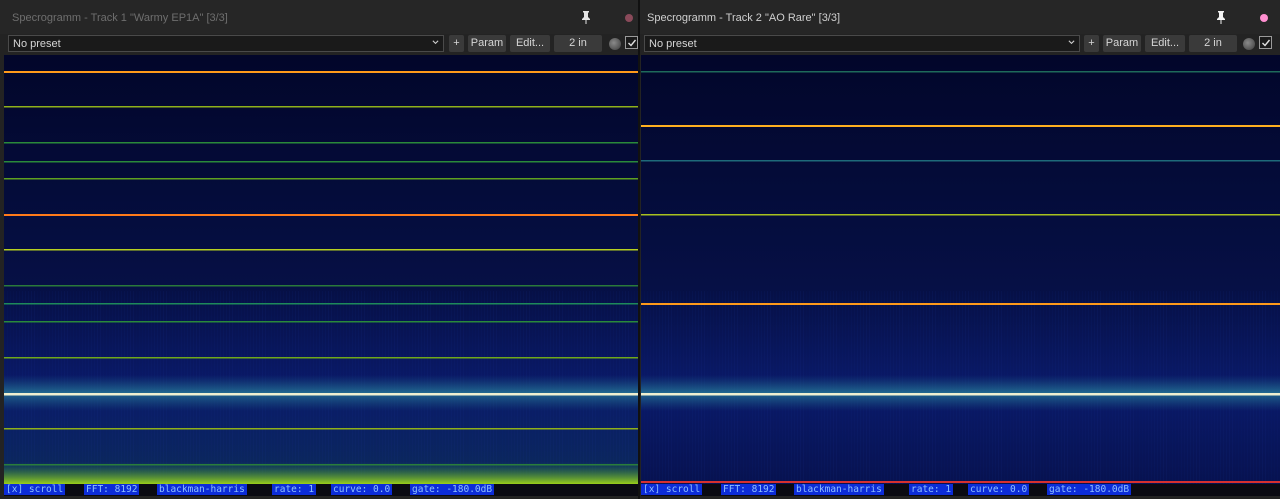 The width and height of the screenshot is (1280, 499). I want to click on low-frequency-band, so click(321, 473).